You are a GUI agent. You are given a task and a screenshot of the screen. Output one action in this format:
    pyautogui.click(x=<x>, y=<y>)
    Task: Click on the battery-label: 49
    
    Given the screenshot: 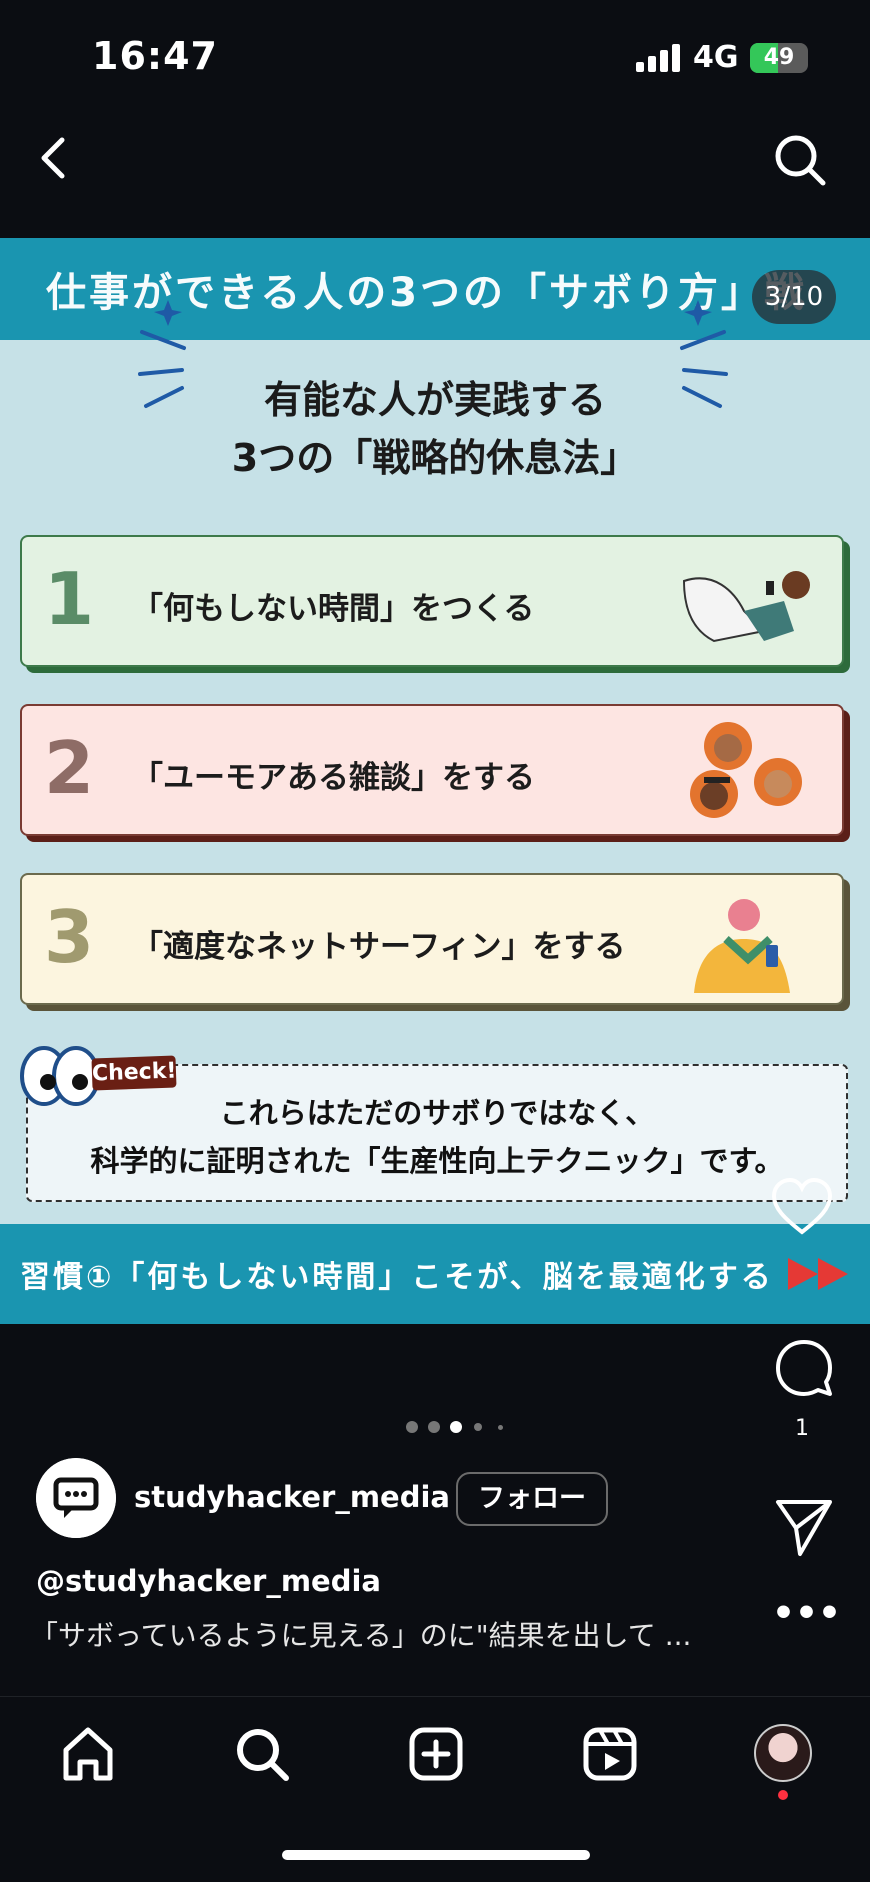 What is the action you would take?
    pyautogui.click(x=779, y=57)
    